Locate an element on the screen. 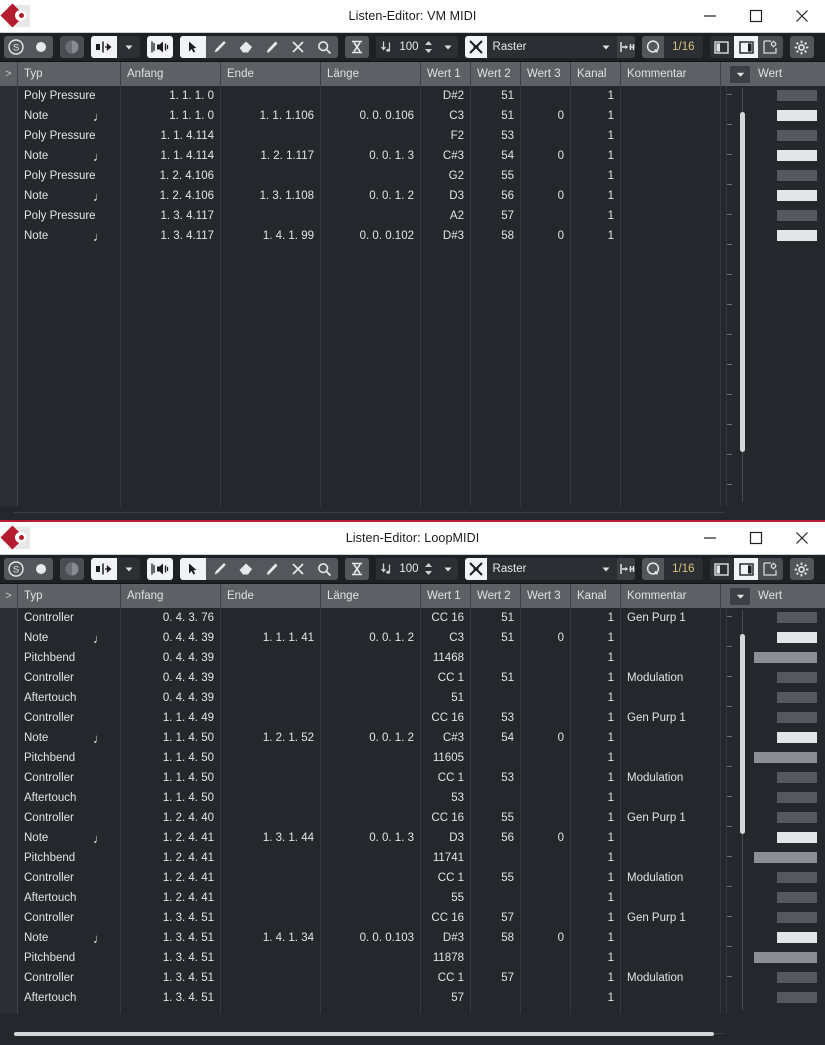  cell-typ: Controller is located at coordinates (69, 878).